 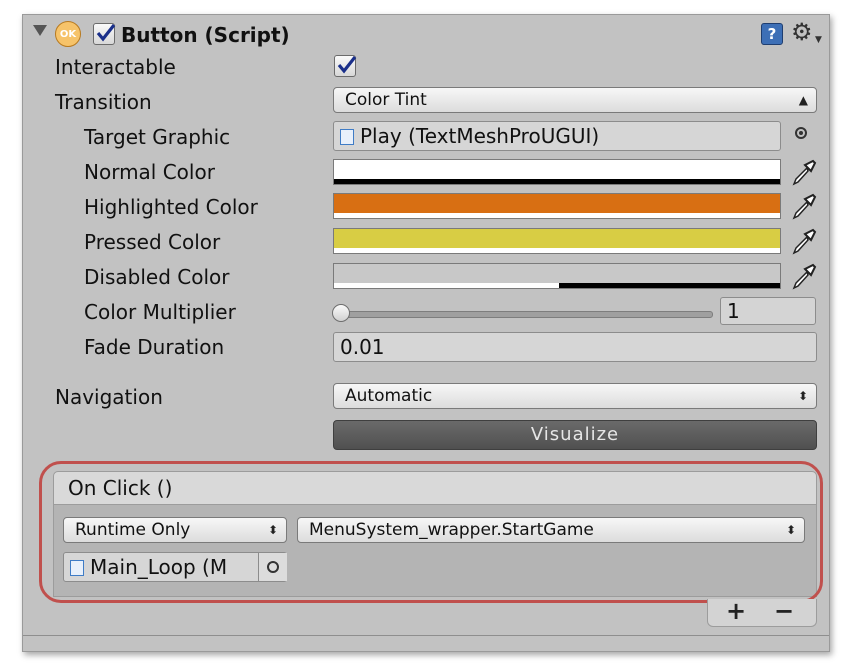 What do you see at coordinates (669, 285) in the screenshot?
I see `disabled-alpha-bar-dark` at bounding box center [669, 285].